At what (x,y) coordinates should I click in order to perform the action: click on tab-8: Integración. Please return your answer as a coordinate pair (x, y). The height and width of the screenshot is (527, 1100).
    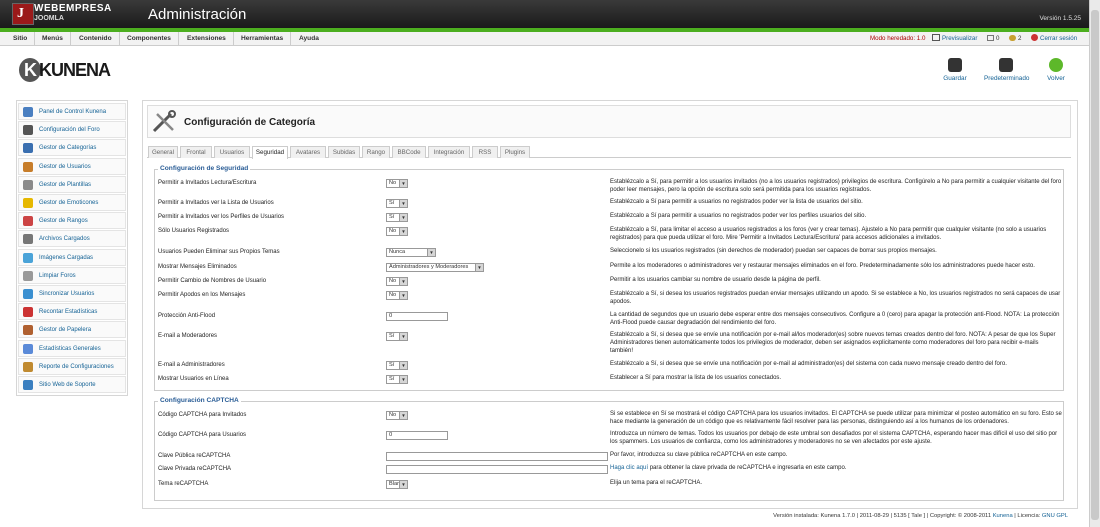
    Looking at the image, I should click on (449, 152).